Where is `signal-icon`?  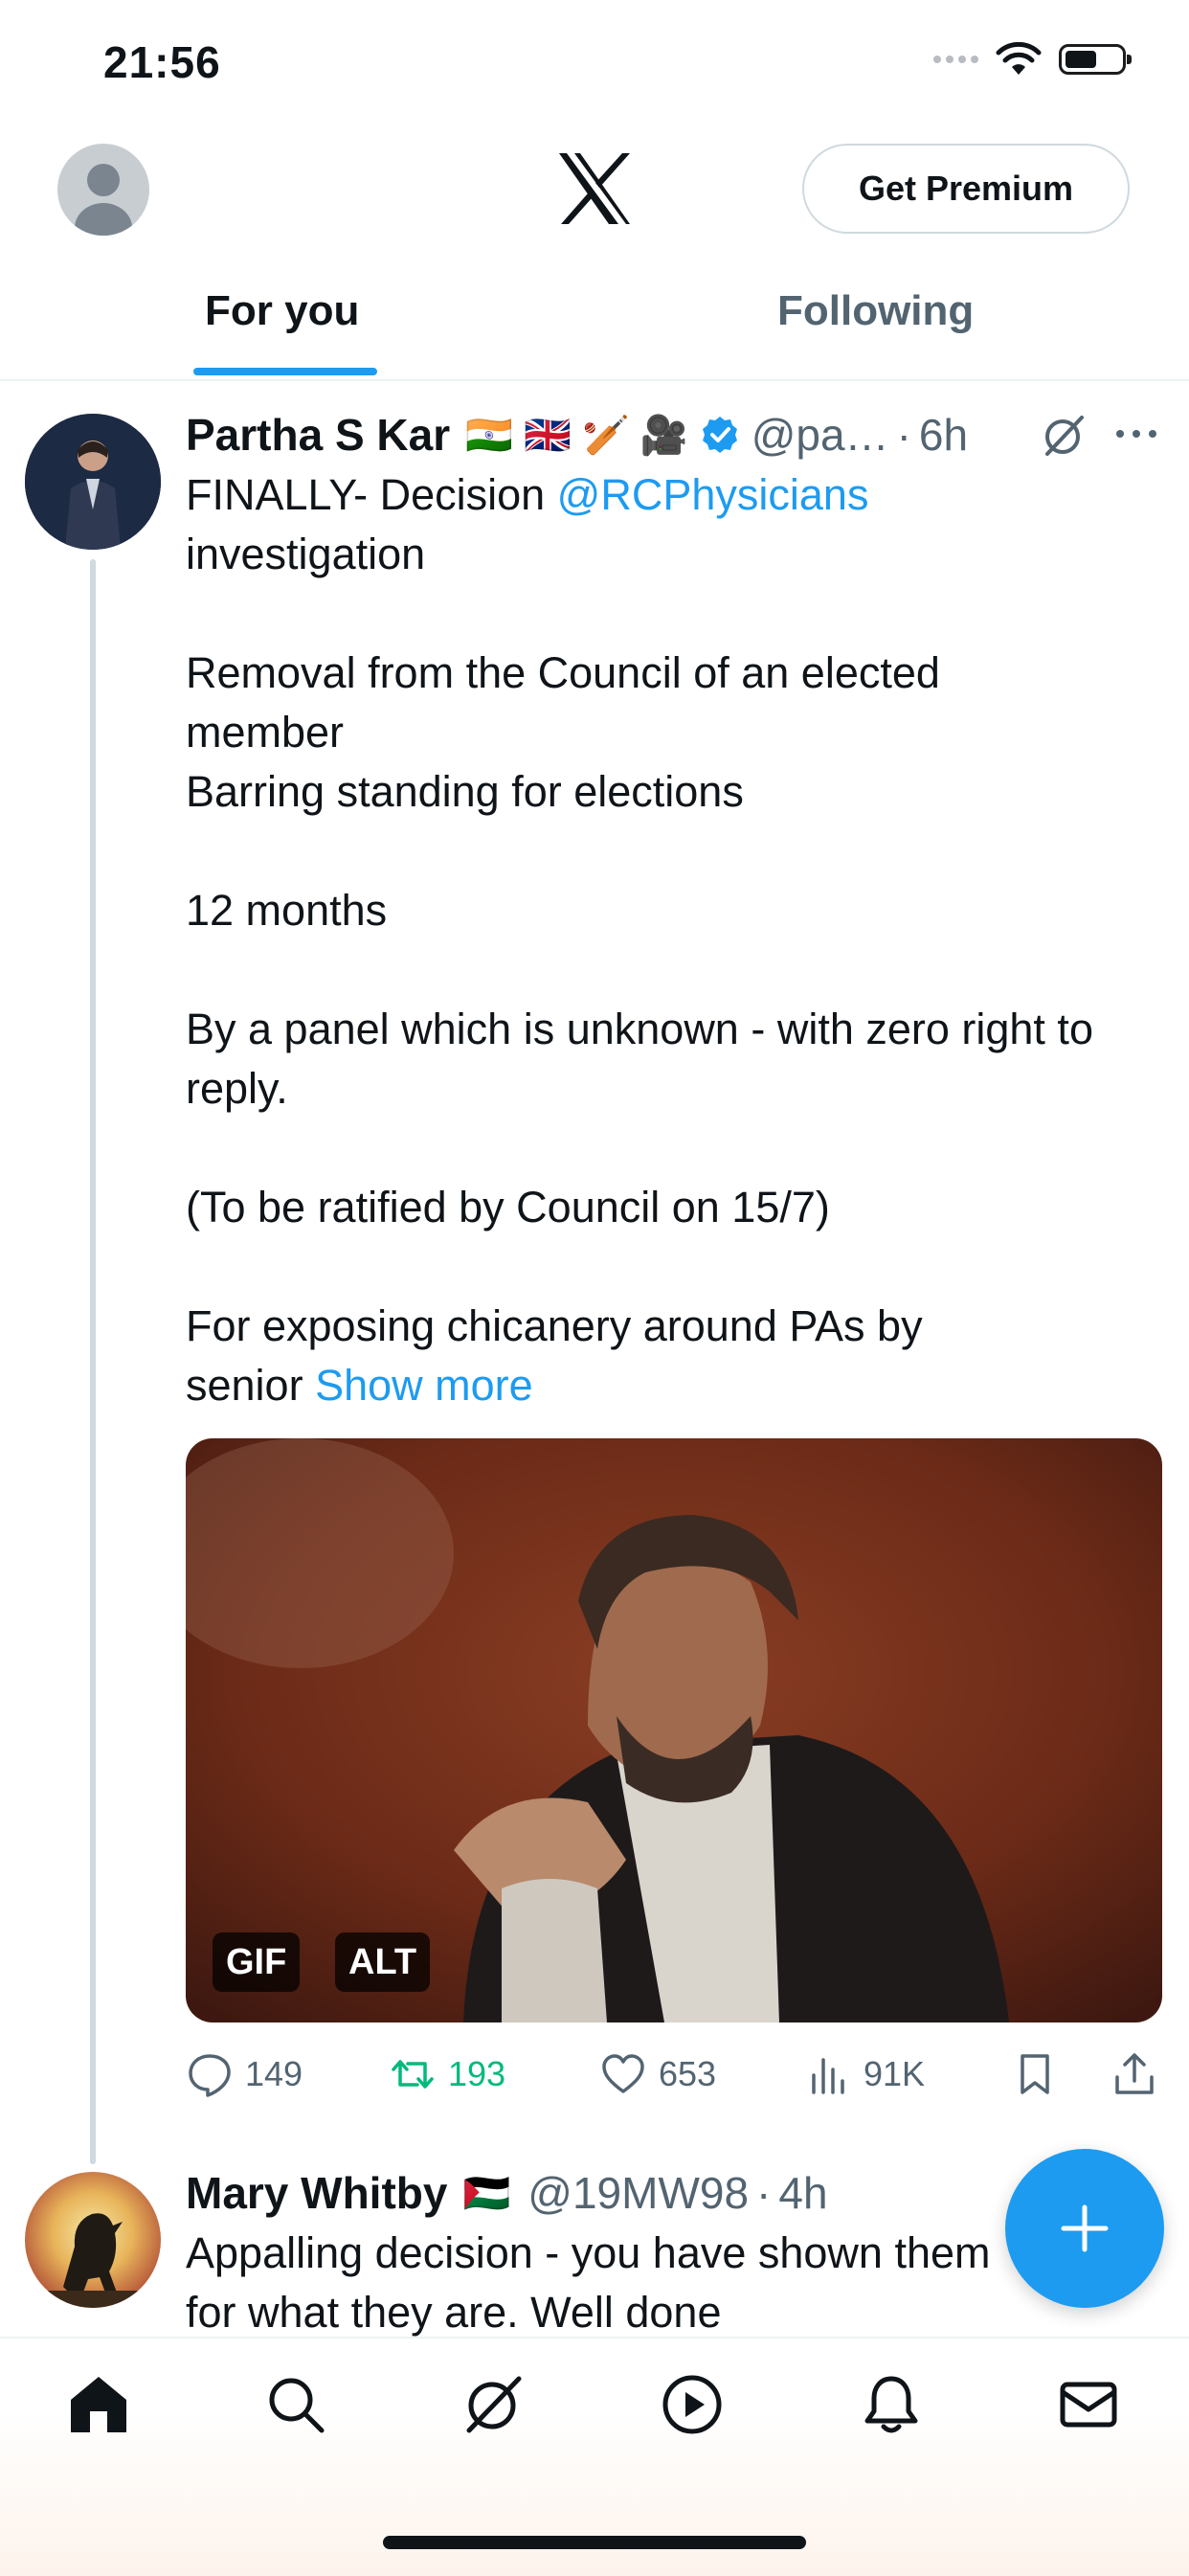 signal-icon is located at coordinates (955, 59).